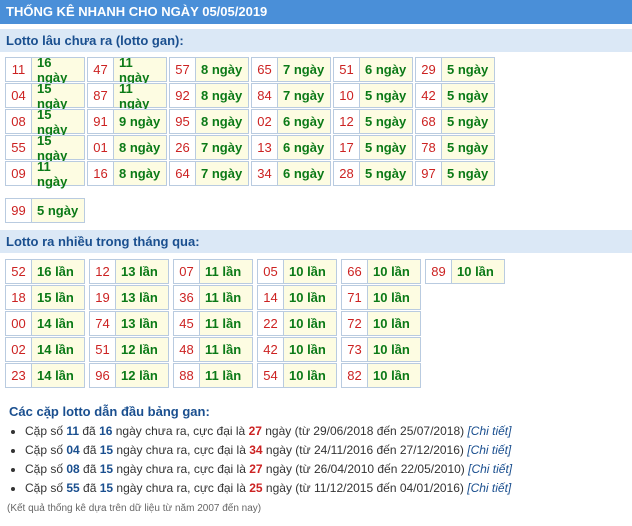 This screenshot has width=632, height=526. I want to click on frequent-cell: 52 16 lần, so click(45, 271).